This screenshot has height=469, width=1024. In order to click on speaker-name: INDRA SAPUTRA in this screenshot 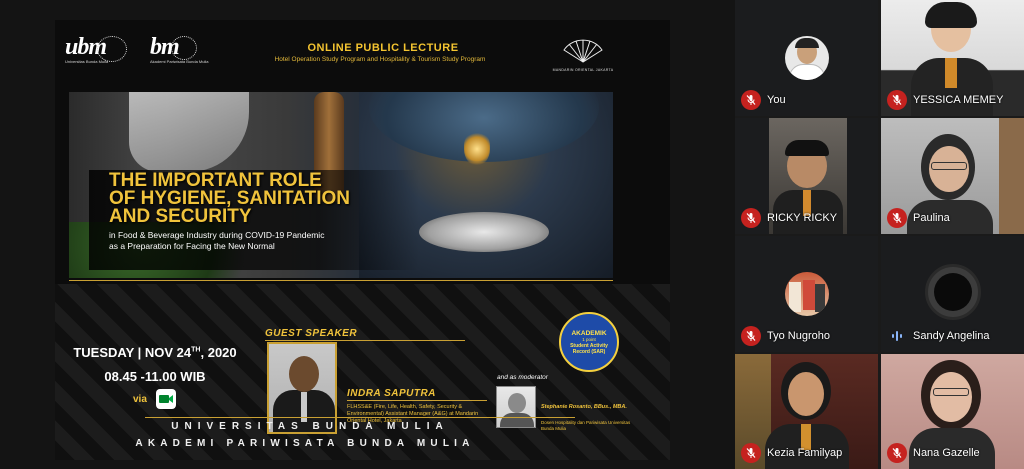, I will do `click(391, 393)`.